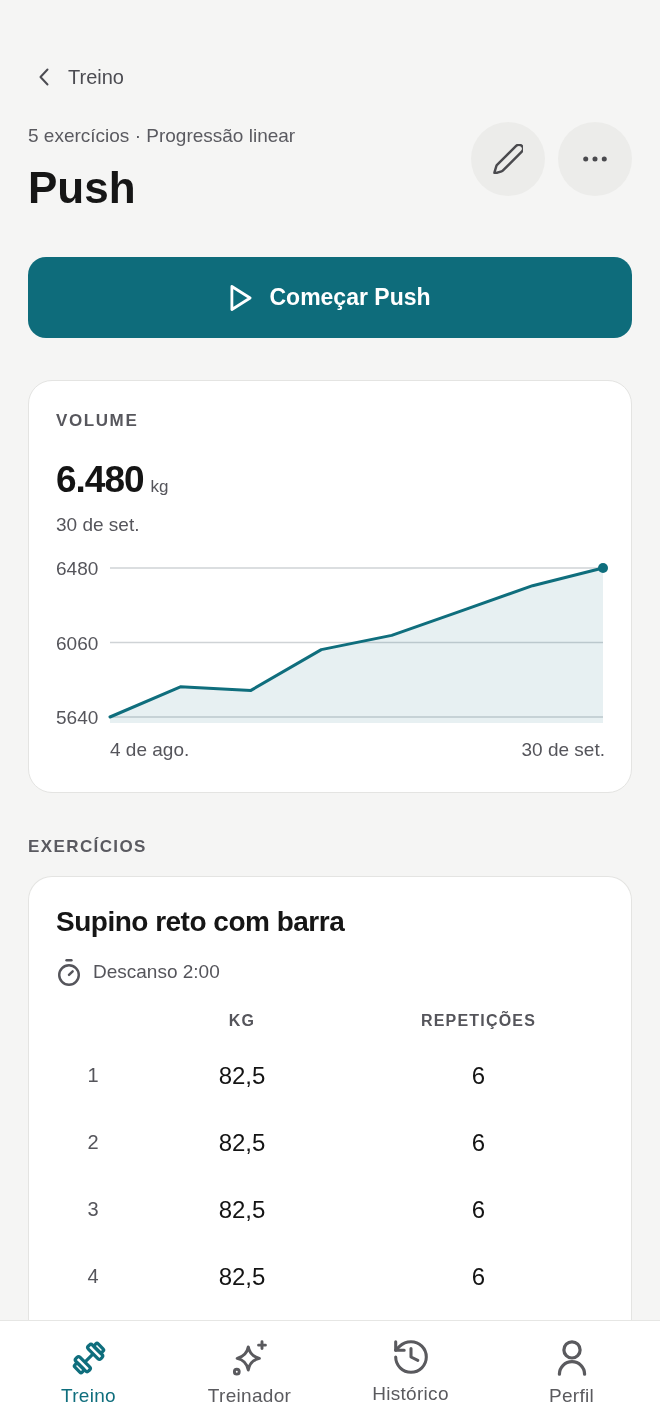  I want to click on end-date-label: 30 de set., so click(563, 750).